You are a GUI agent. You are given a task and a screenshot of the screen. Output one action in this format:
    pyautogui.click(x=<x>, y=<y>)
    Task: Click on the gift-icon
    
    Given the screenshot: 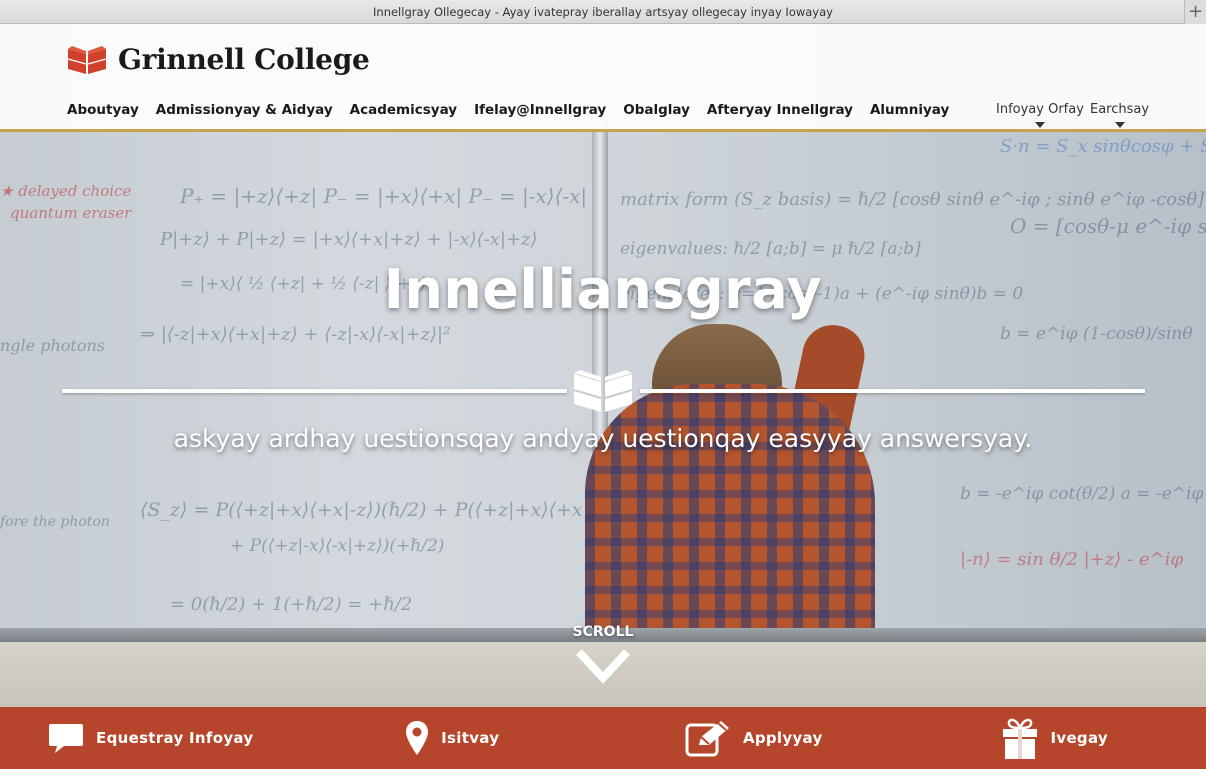 What is the action you would take?
    pyautogui.click(x=1020, y=738)
    